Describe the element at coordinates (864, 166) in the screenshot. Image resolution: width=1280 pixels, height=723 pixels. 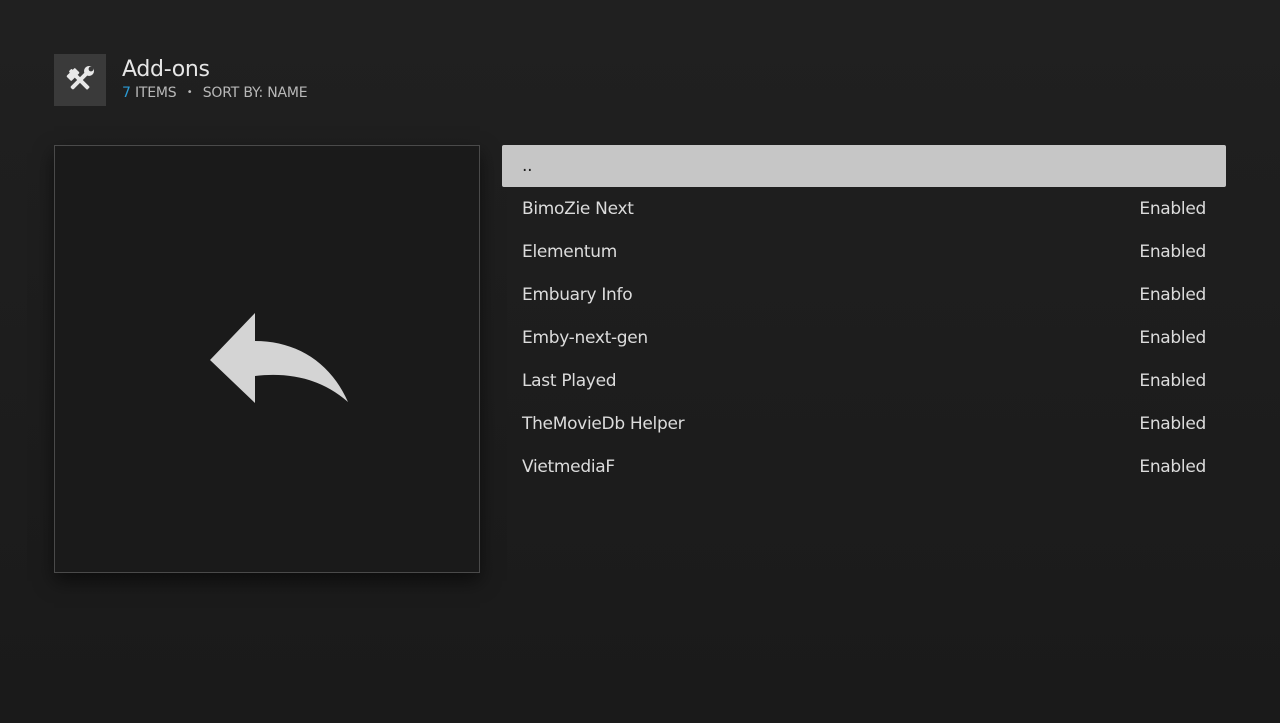
I see `list-item-parent: ..` at that location.